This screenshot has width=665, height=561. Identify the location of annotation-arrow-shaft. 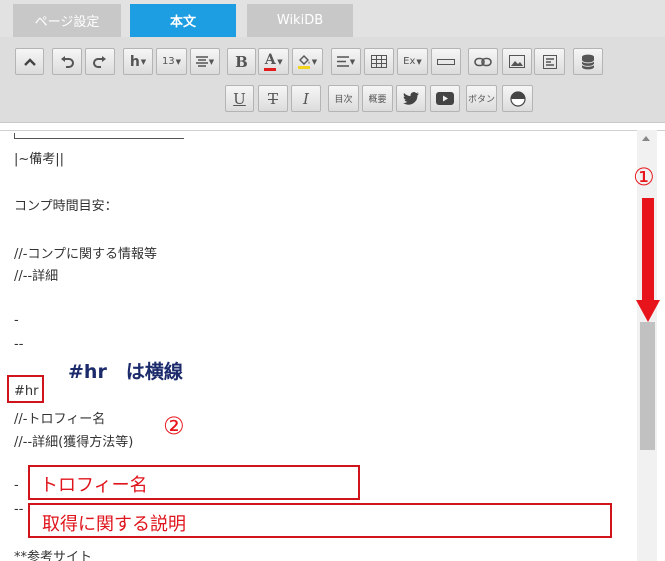
(648, 250).